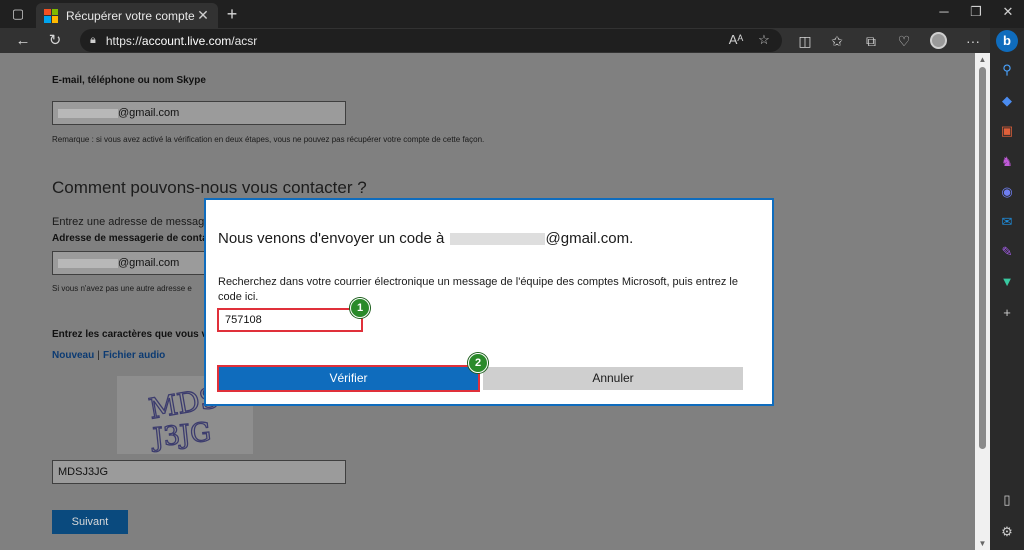  What do you see at coordinates (203, 15) in the screenshot?
I see `close-icon: ✕` at bounding box center [203, 15].